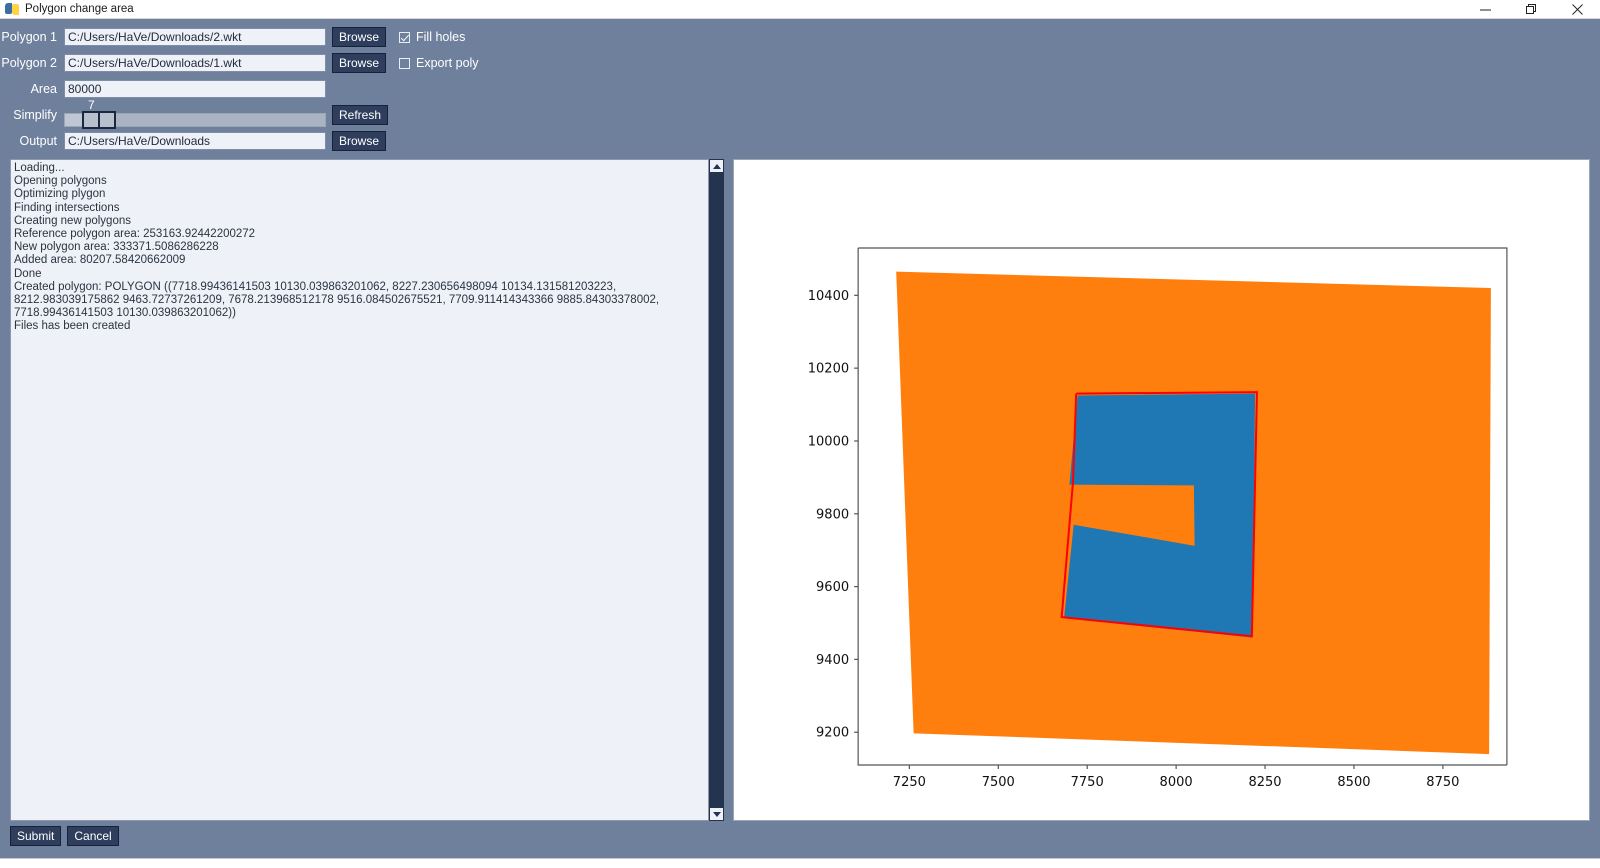  I want to click on polygon1-browse-button: Browse, so click(359, 37).